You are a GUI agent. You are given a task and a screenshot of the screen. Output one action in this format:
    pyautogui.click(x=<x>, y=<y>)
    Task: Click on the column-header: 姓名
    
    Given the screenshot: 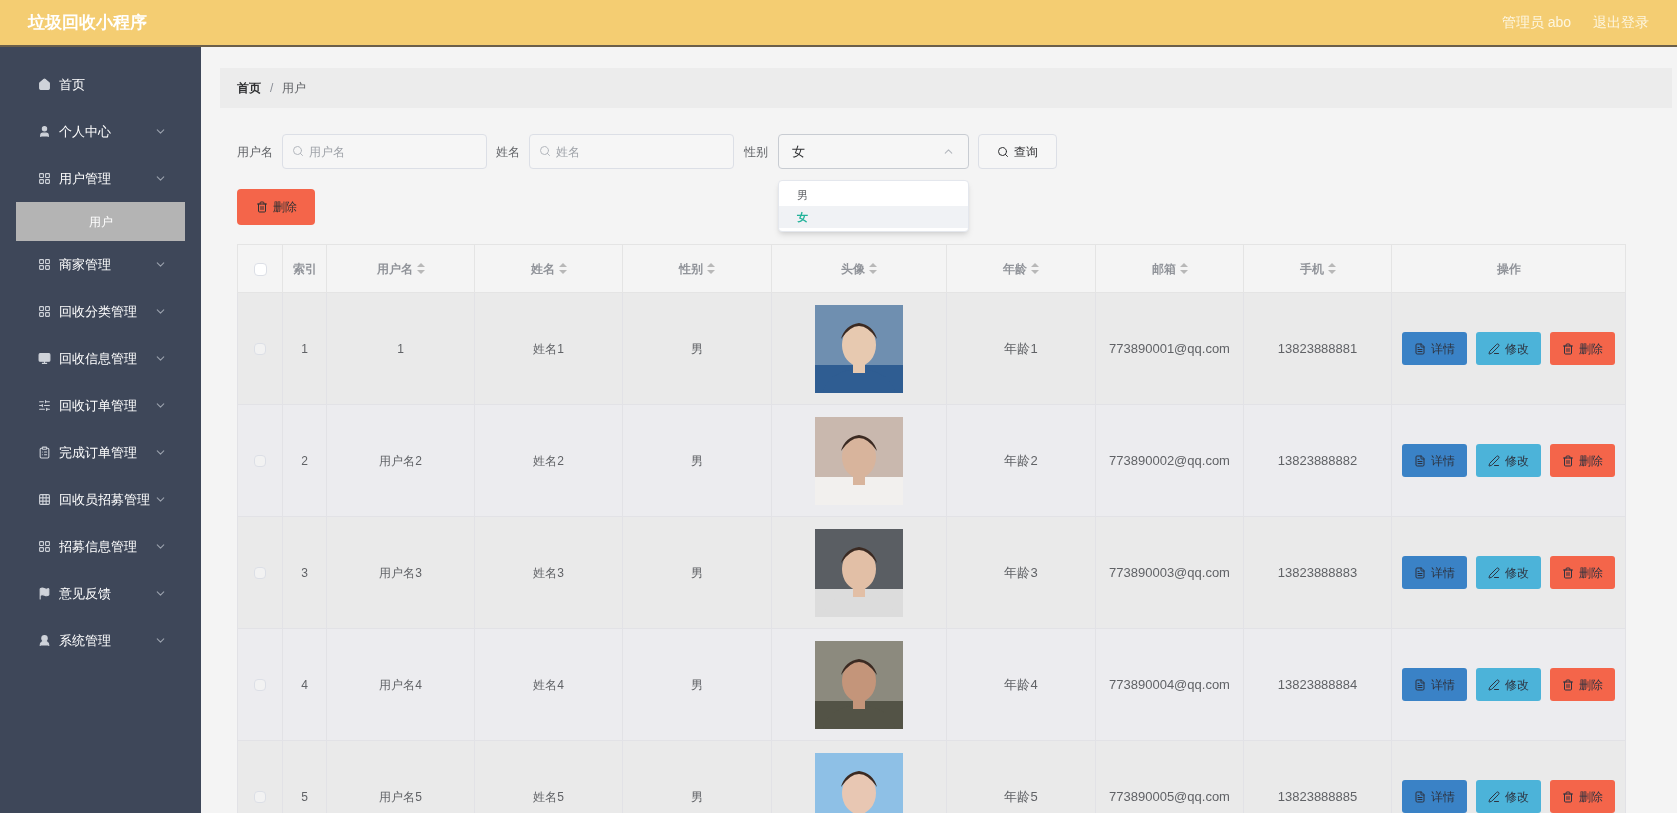 What is the action you would take?
    pyautogui.click(x=548, y=268)
    